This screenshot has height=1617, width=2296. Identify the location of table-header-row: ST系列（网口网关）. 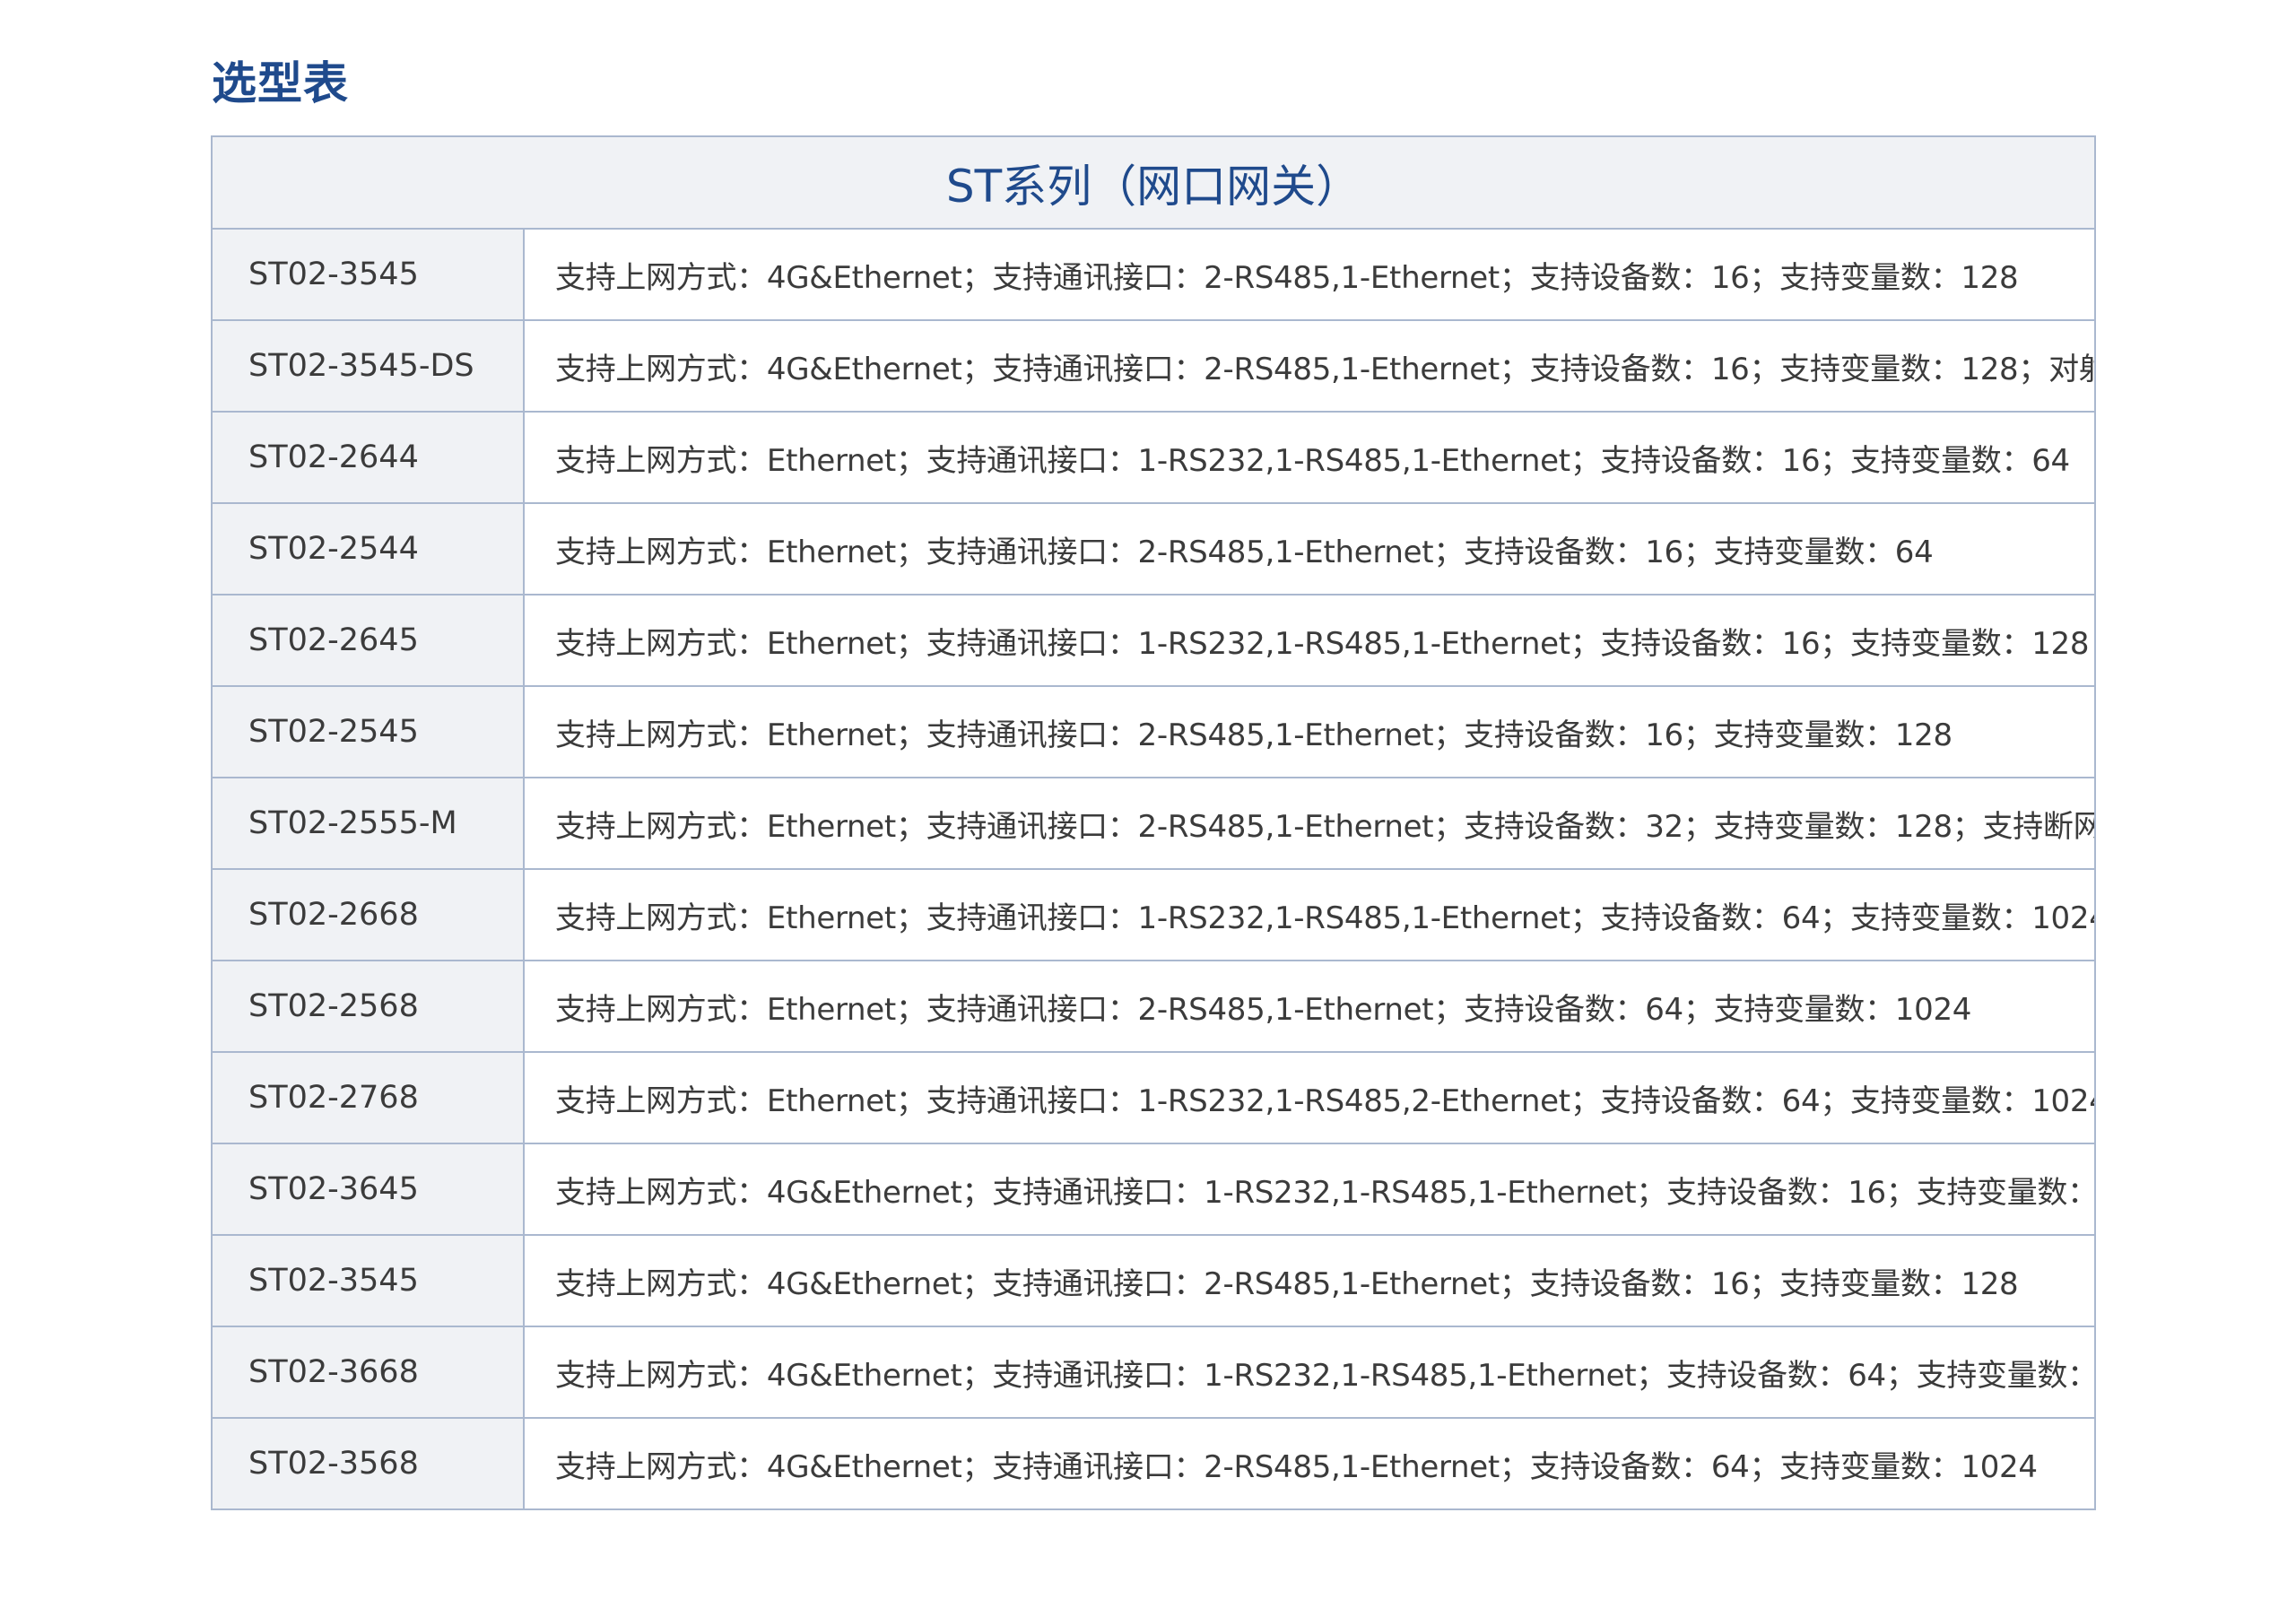
(1153, 182).